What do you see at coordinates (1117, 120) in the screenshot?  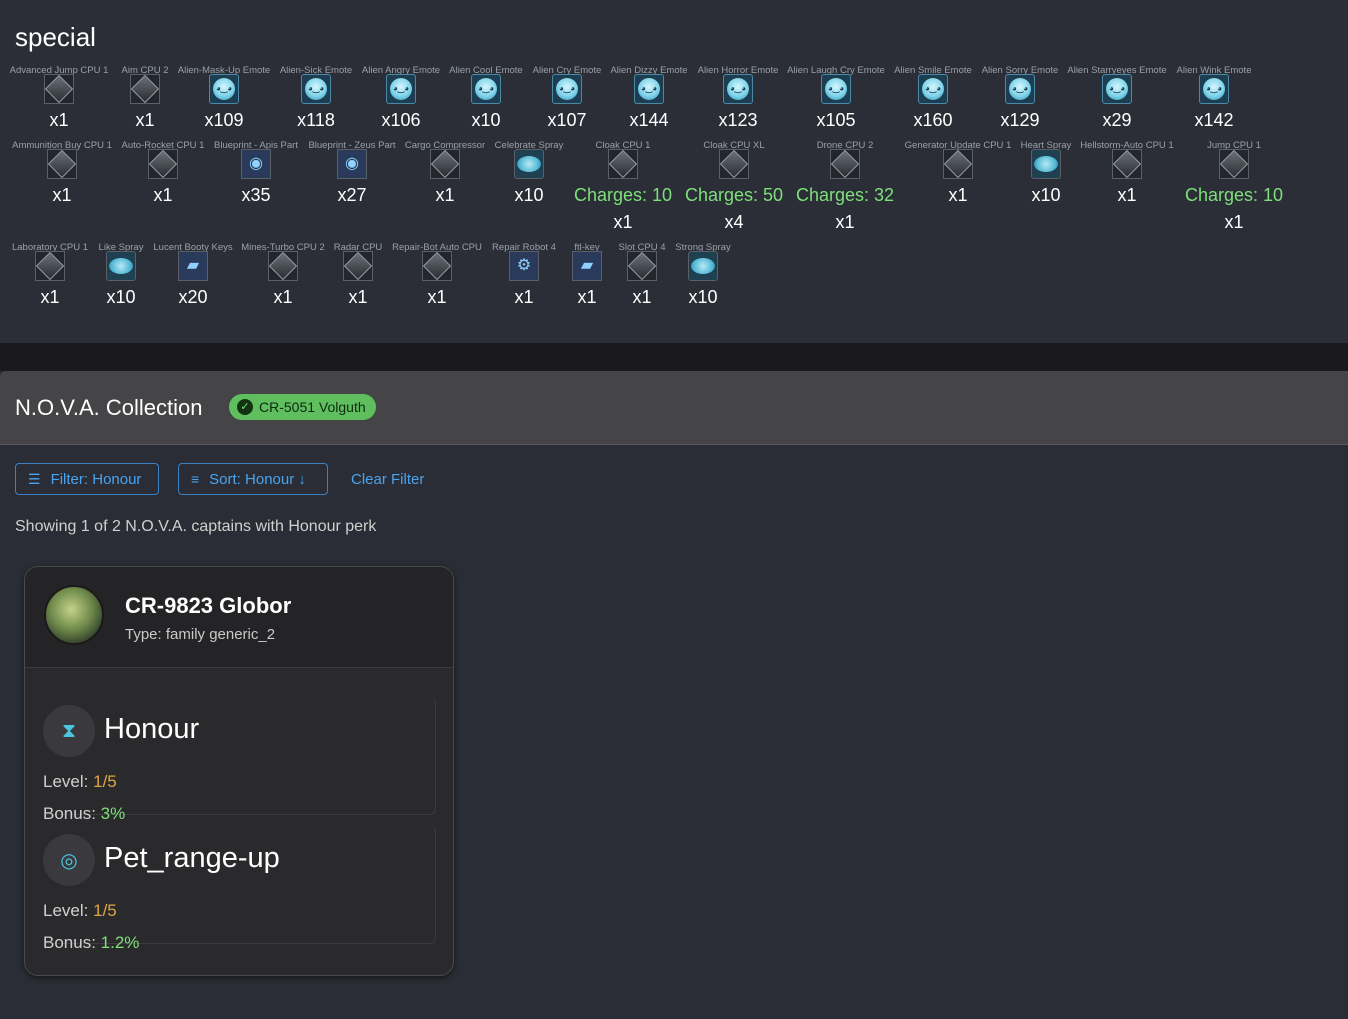 I see `item-count: x29` at bounding box center [1117, 120].